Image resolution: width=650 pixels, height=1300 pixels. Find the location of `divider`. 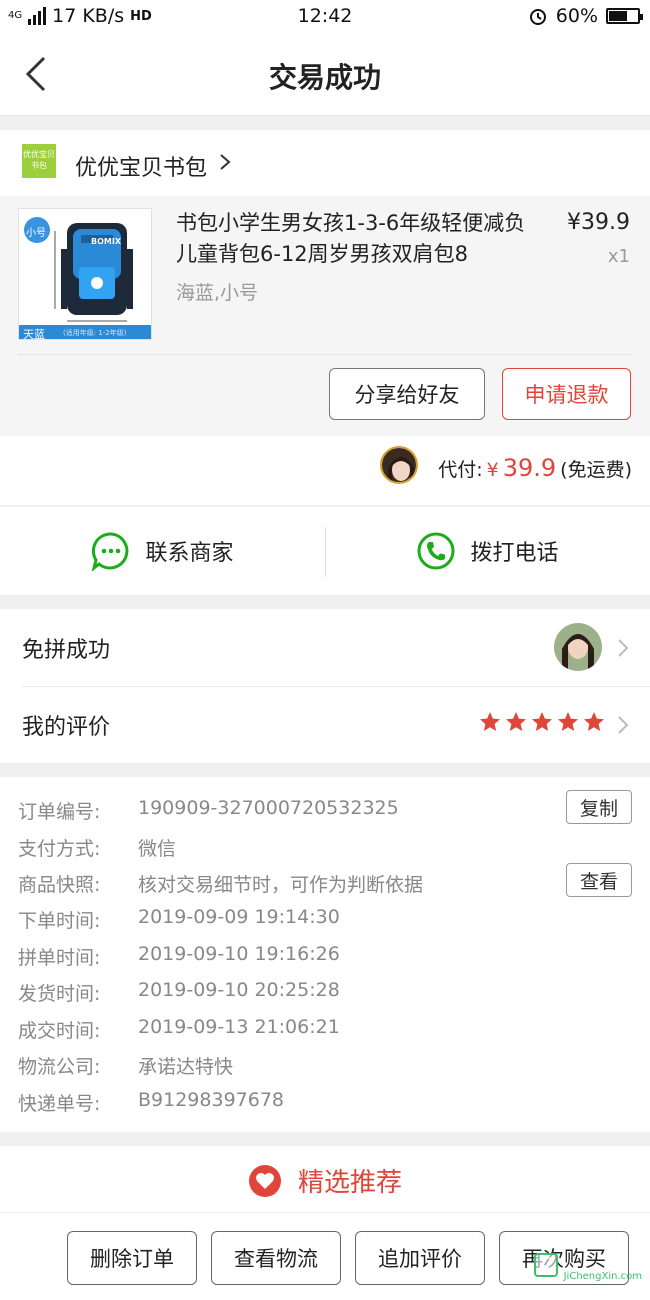

divider is located at coordinates (325, 354).